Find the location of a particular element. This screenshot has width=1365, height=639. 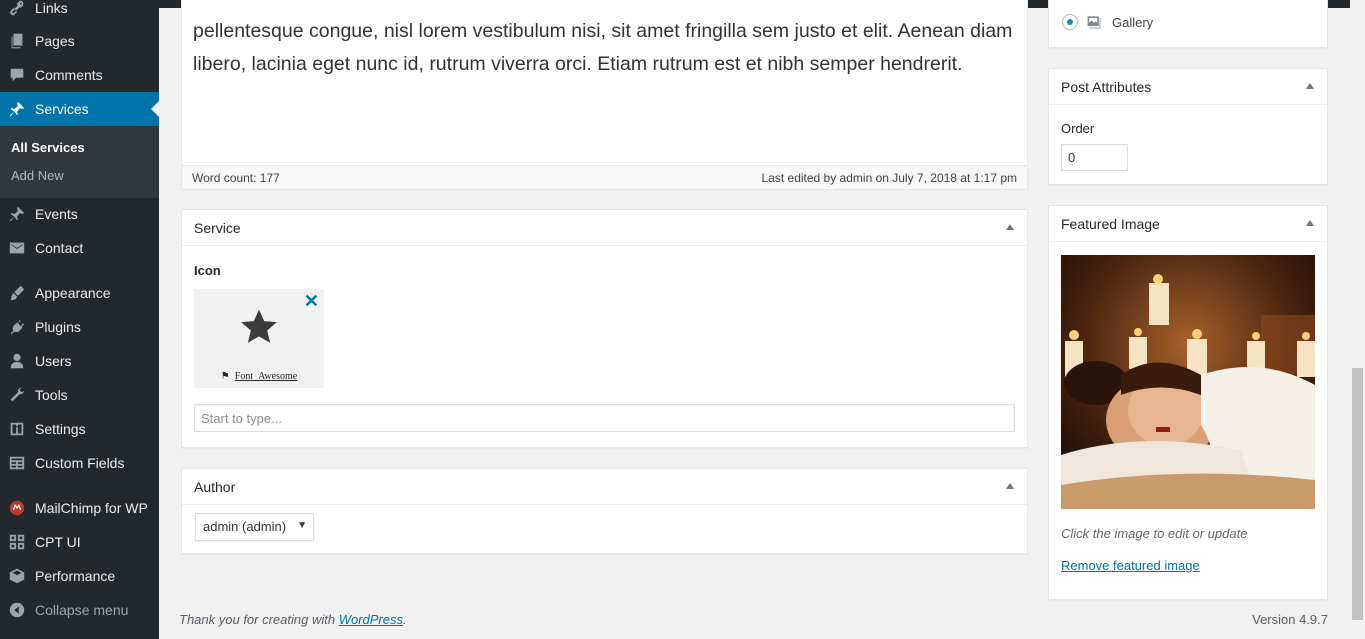

user-icon is located at coordinates (17, 361).